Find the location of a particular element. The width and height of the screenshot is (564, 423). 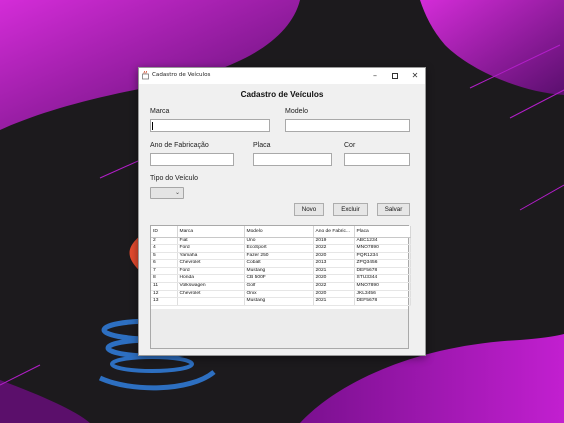

table-row: 12 Chevrolet Onix 2020 JKL3456 is located at coordinates (281, 294).